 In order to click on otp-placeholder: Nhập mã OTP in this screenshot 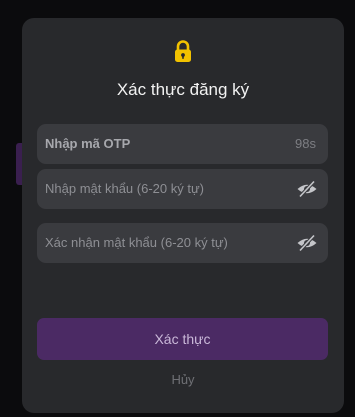, I will do `click(88, 143)`.